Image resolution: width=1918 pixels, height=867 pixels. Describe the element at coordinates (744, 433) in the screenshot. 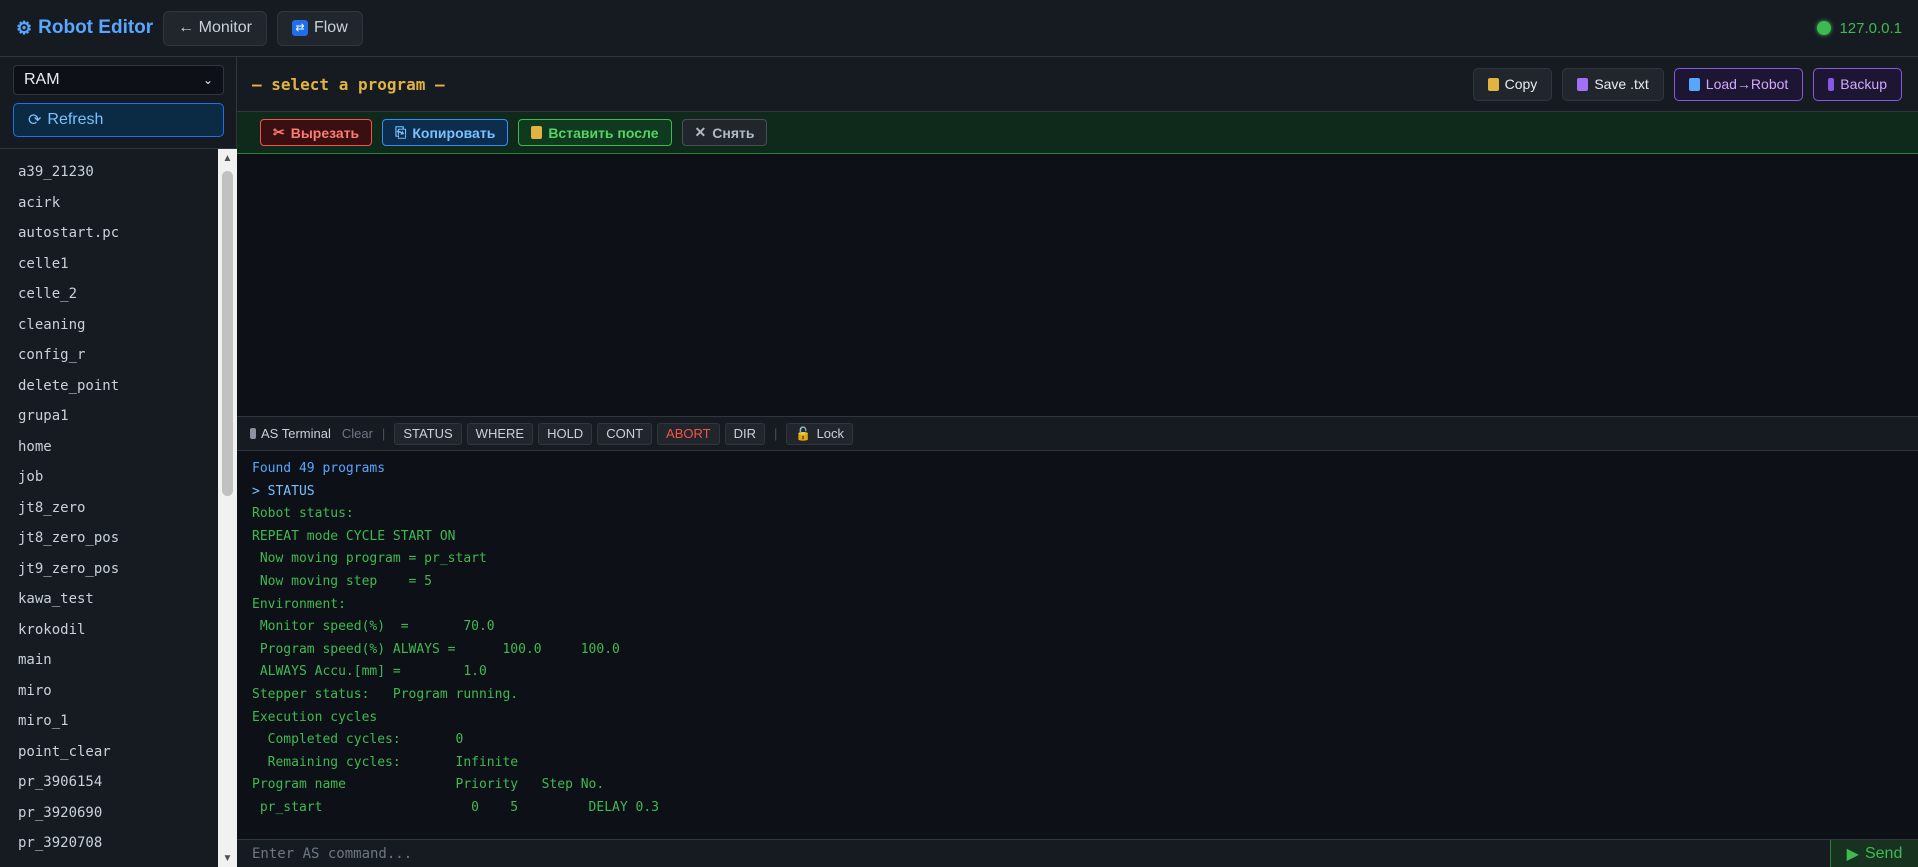

I see `terminal-dir-button: DIR` at that location.